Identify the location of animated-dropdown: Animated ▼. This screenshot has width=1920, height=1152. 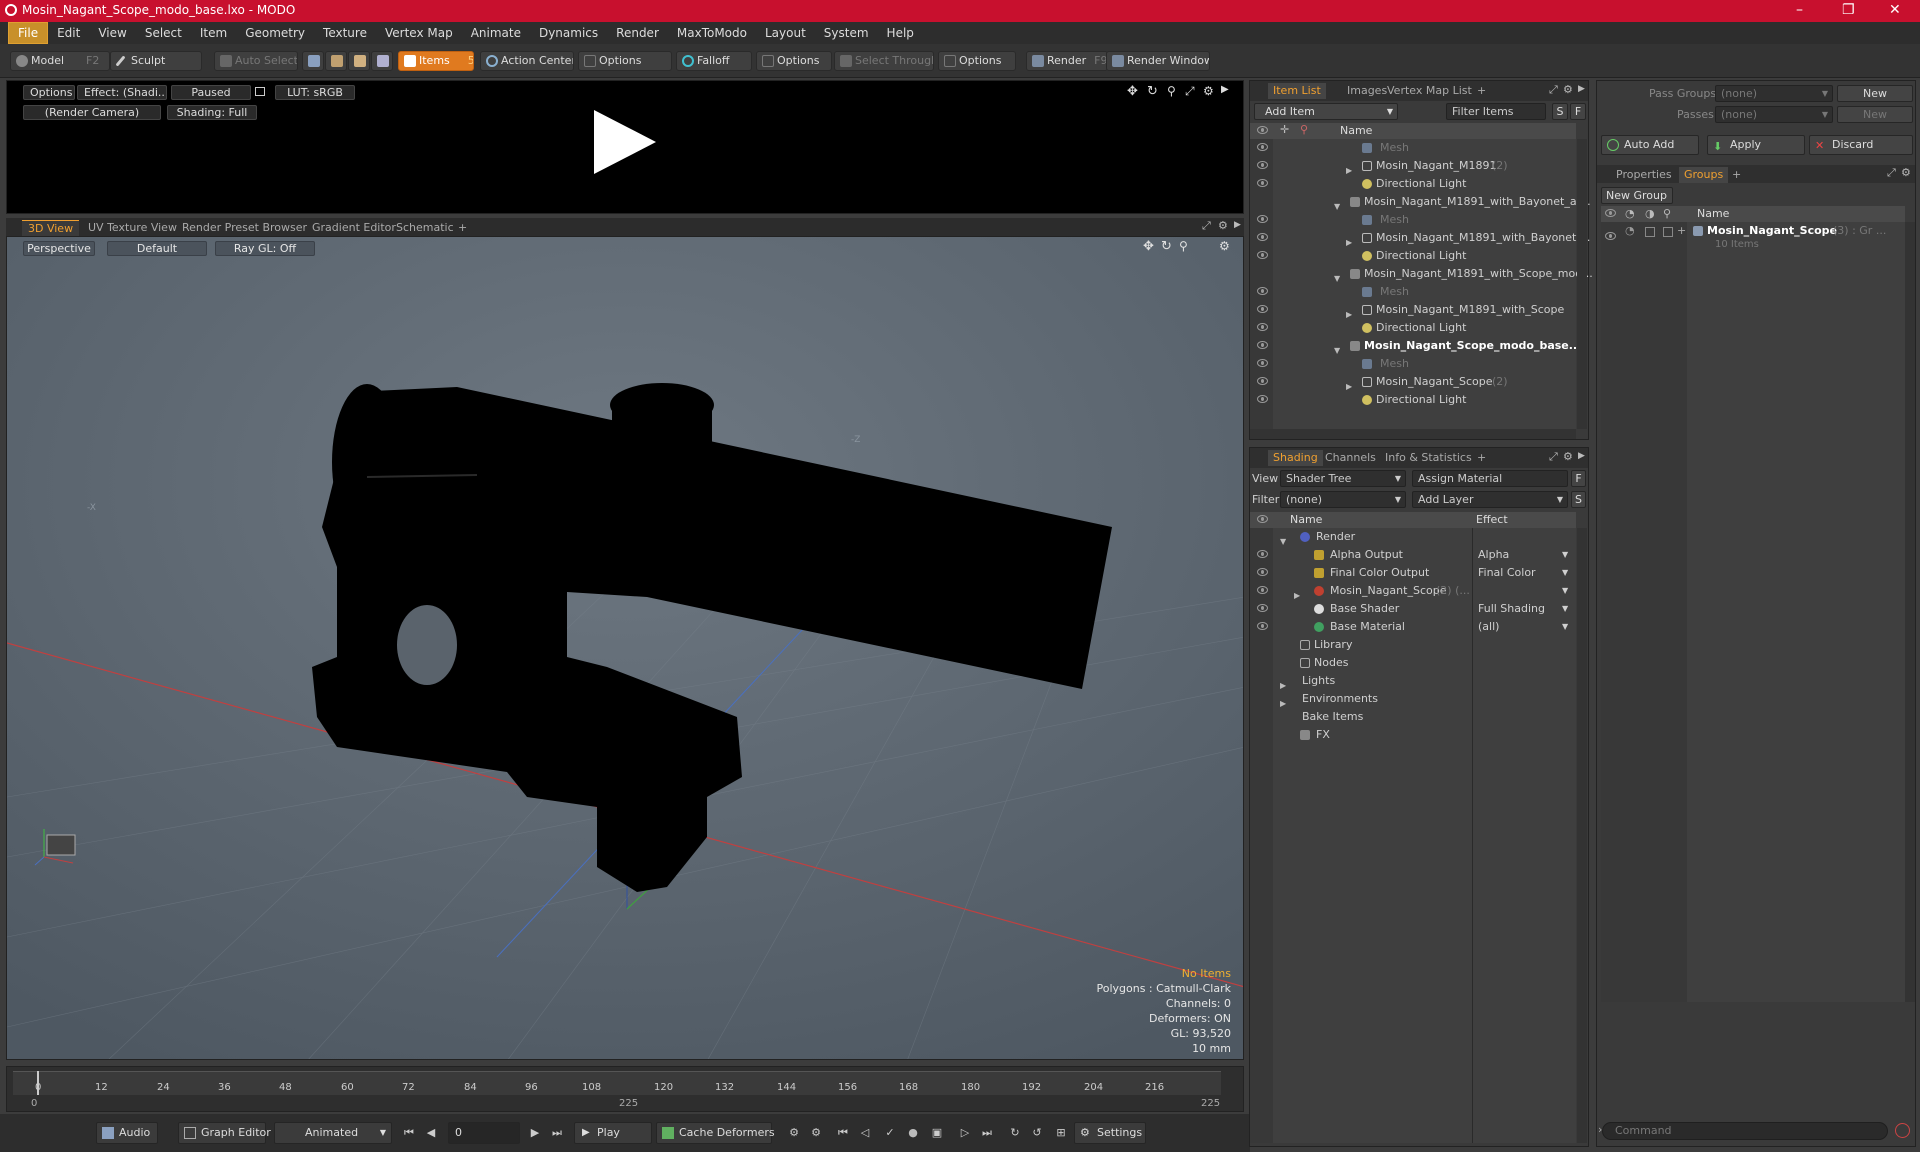
(333, 1133).